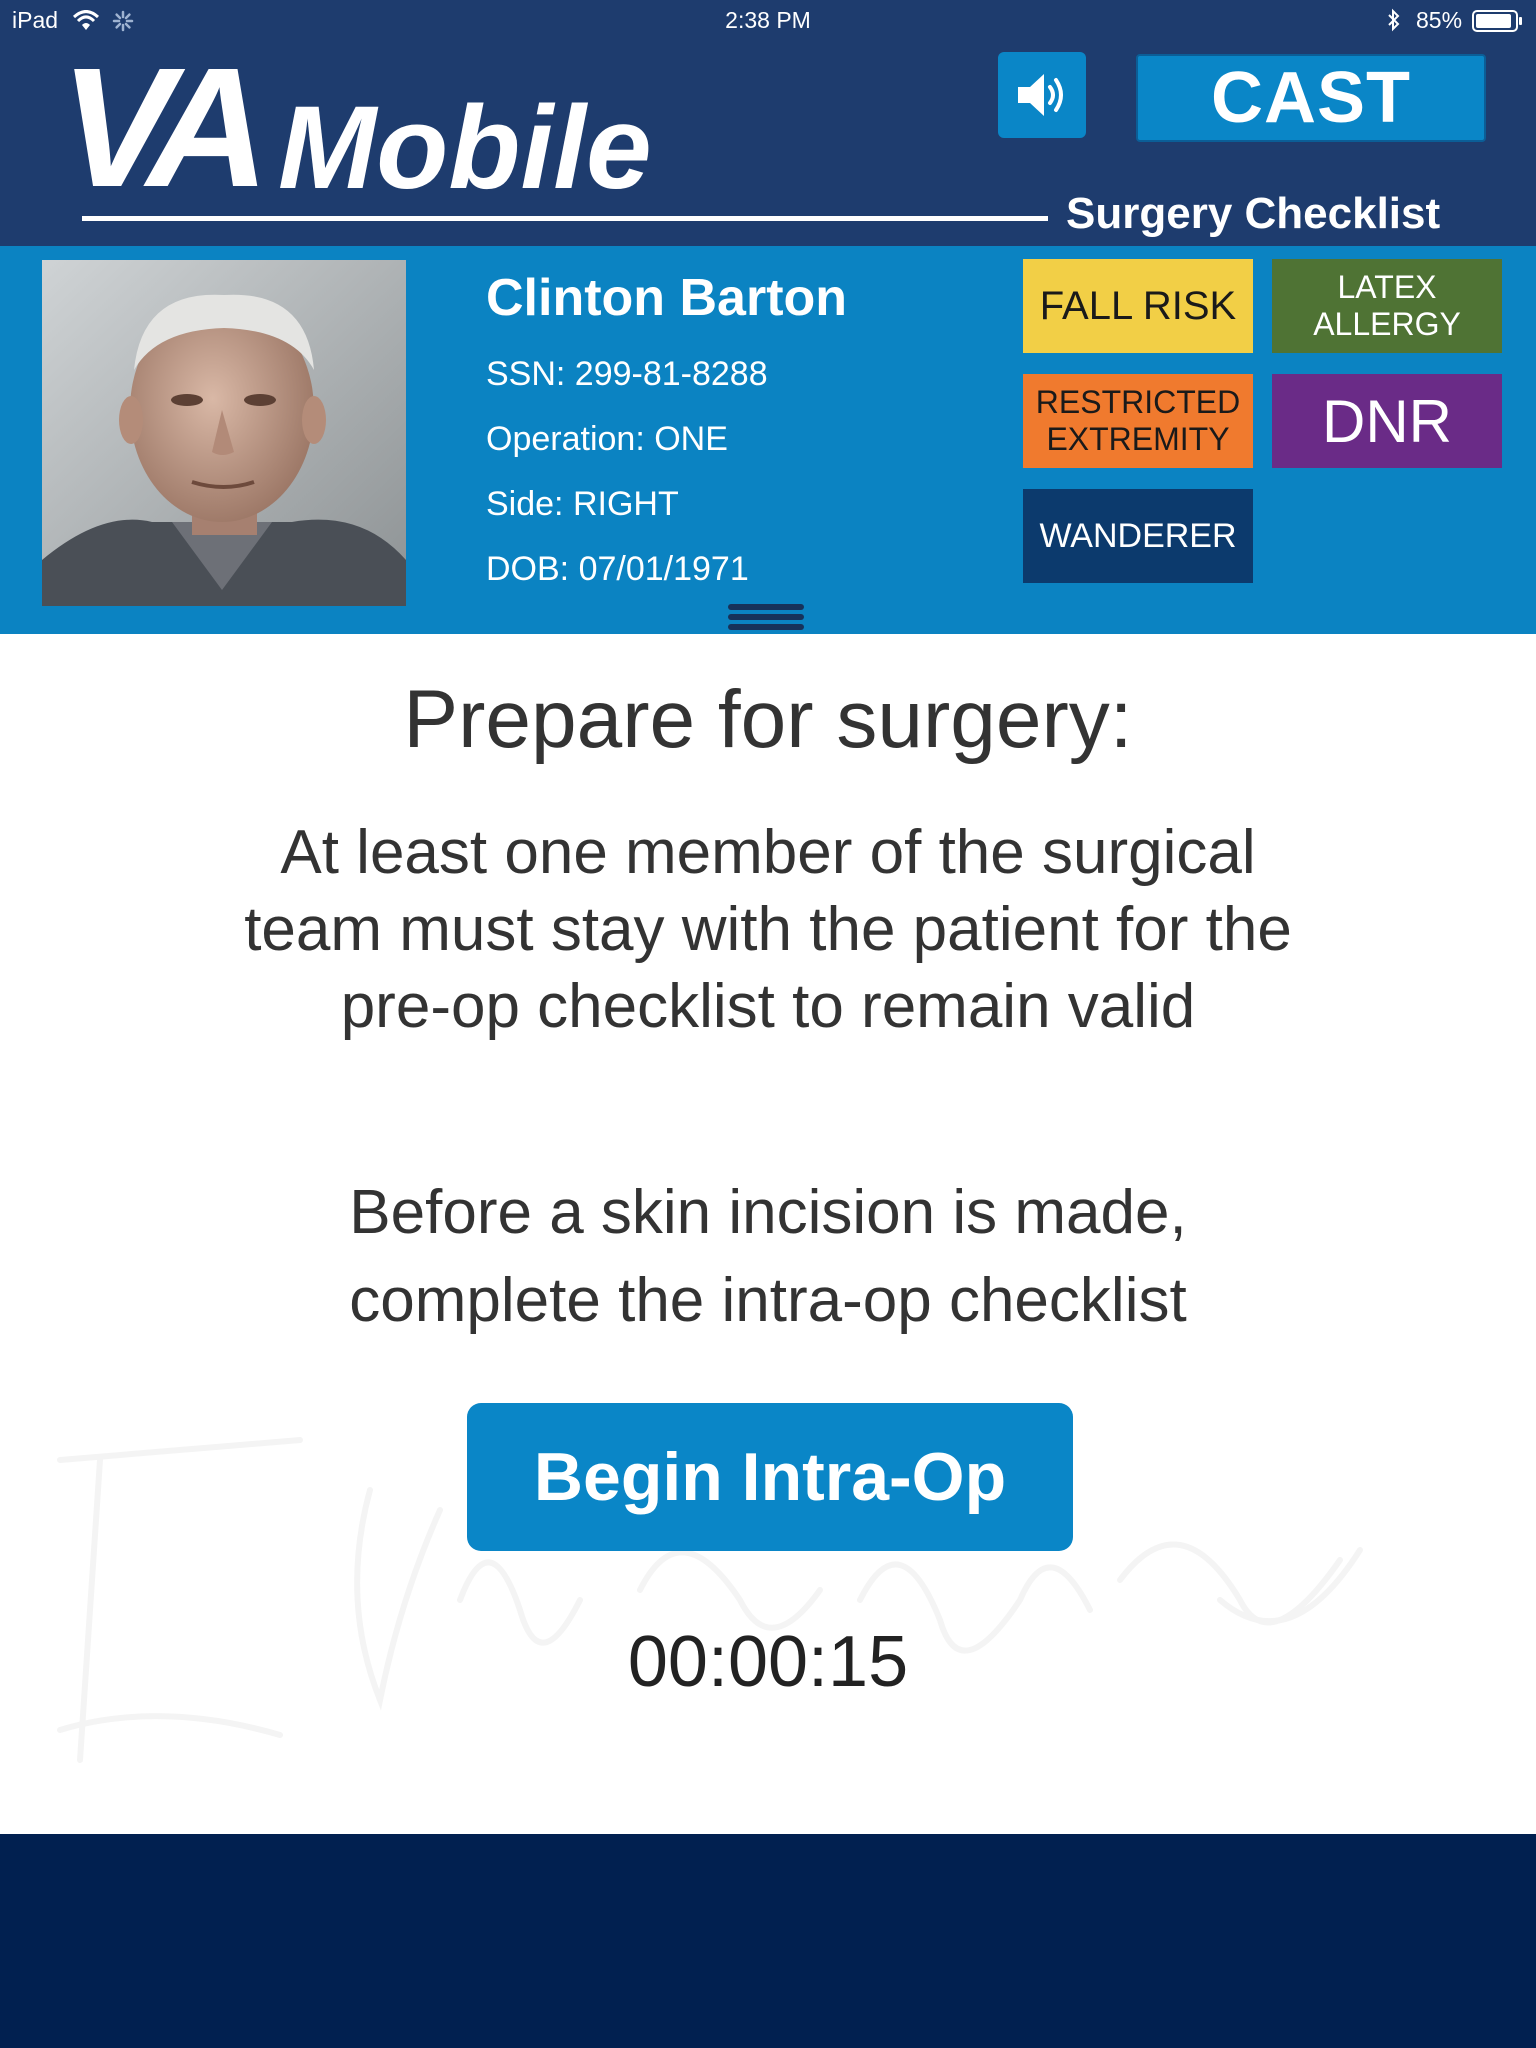  What do you see at coordinates (770, 1477) in the screenshot?
I see `begin-intra-op-button: Begin Intra-Op` at bounding box center [770, 1477].